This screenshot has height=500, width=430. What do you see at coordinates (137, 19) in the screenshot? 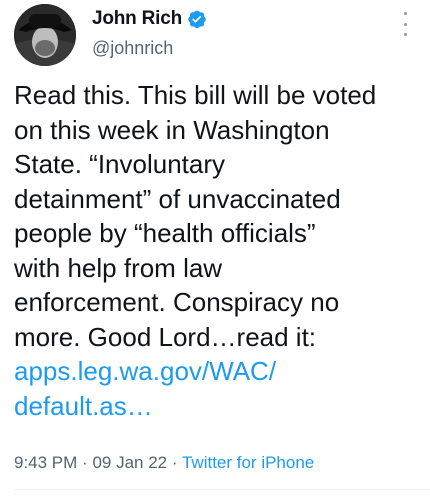
I see `author-name: John Rich` at bounding box center [137, 19].